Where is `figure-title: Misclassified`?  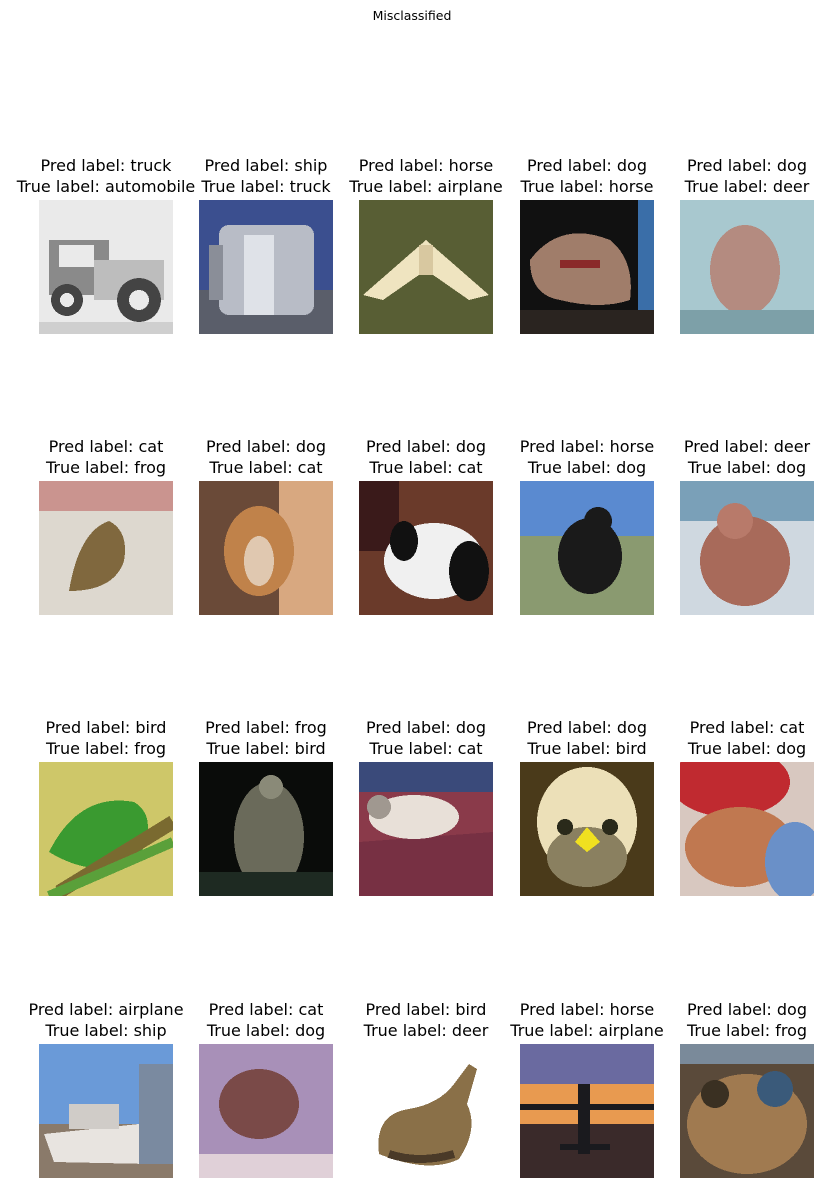 figure-title: Misclassified is located at coordinates (412, 15).